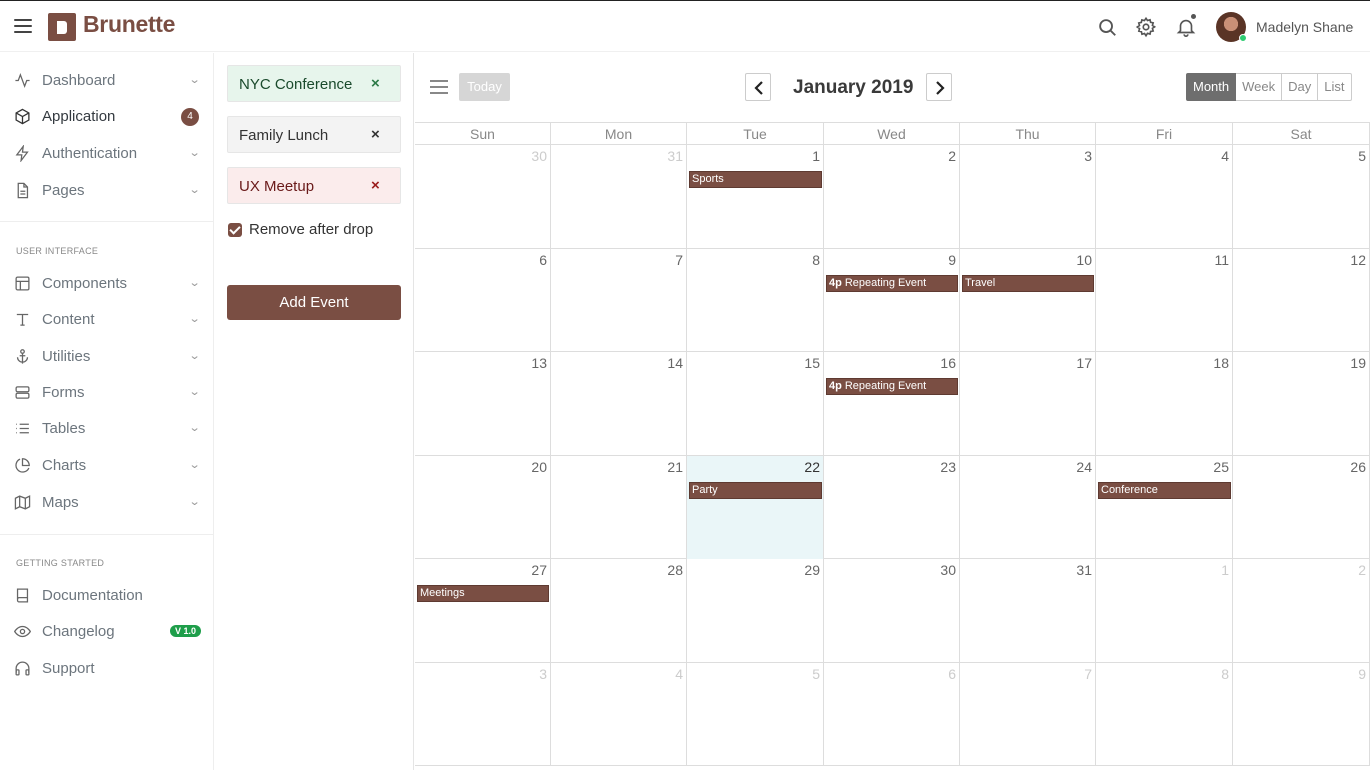  Describe the element at coordinates (539, 570) in the screenshot. I see `day-number: 27` at that location.